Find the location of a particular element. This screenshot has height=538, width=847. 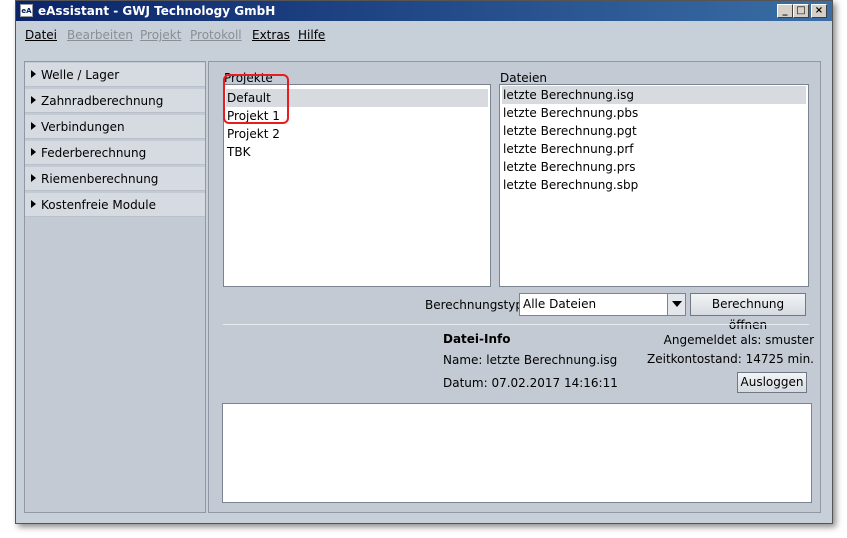

divider is located at coordinates (516, 324).